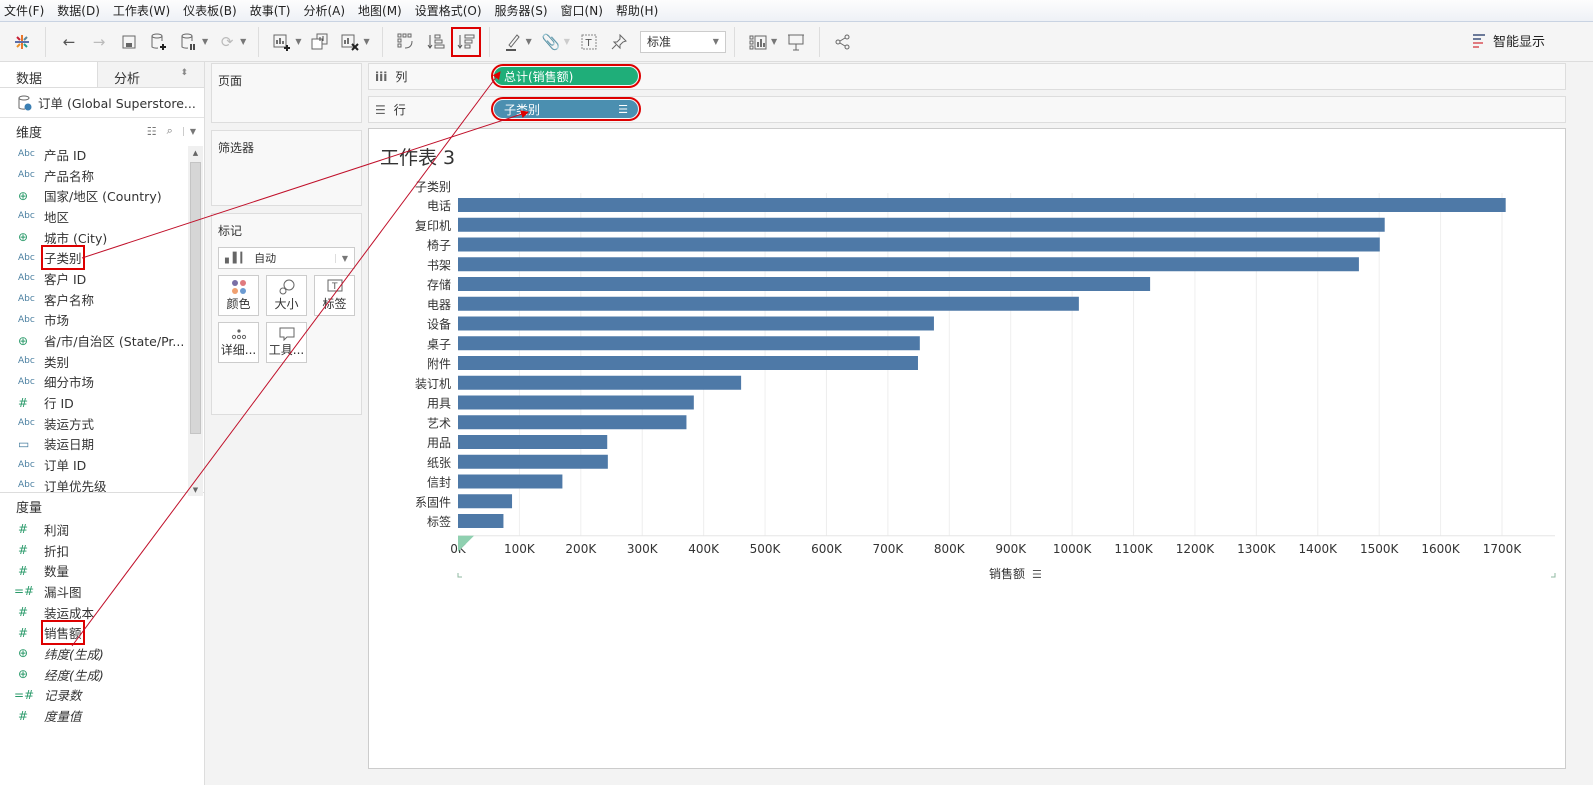 The width and height of the screenshot is (1593, 785). What do you see at coordinates (102, 570) in the screenshot?
I see `field-item: # 数量` at bounding box center [102, 570].